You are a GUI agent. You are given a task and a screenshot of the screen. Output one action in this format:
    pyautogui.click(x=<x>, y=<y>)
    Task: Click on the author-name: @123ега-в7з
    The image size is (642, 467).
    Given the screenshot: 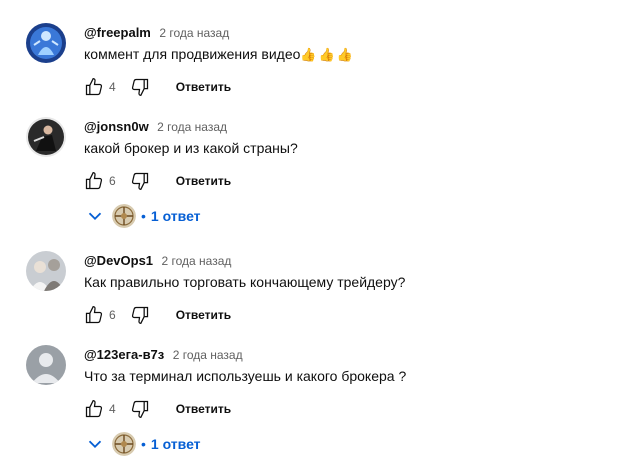 What is the action you would take?
    pyautogui.click(x=124, y=354)
    